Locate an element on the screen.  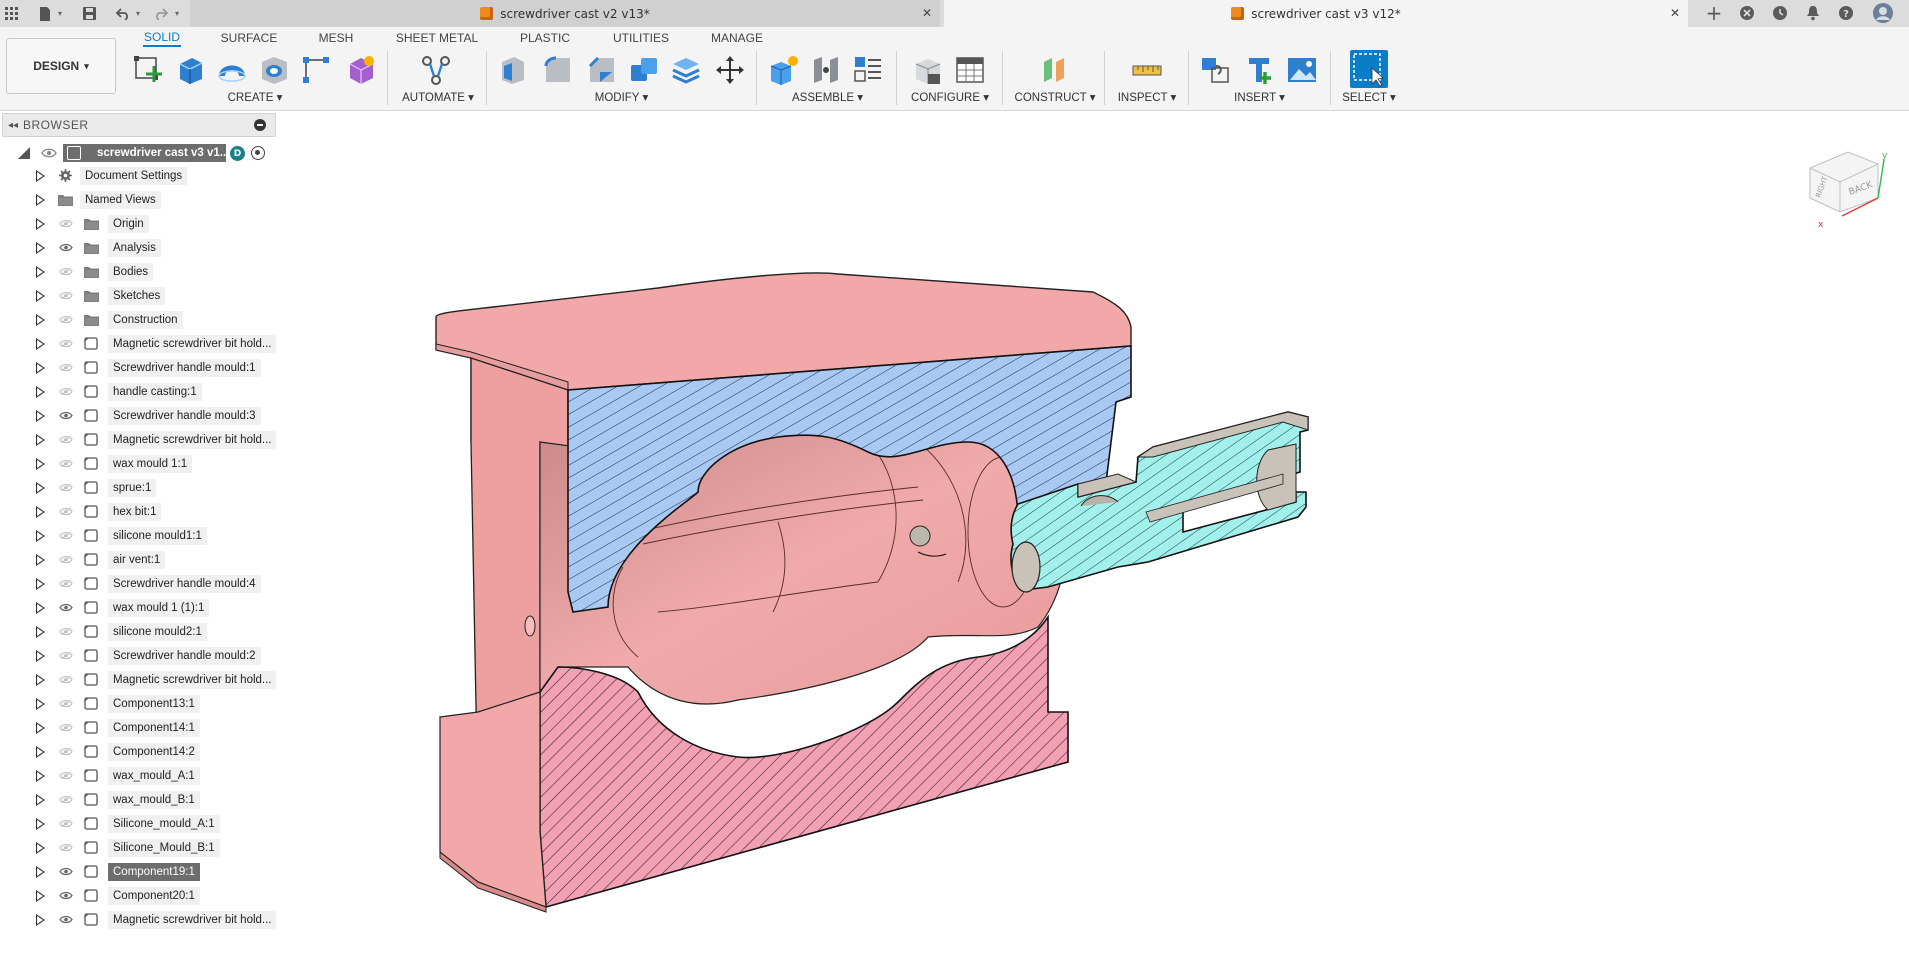
browser-tree-item: Origin is located at coordinates (139, 224).